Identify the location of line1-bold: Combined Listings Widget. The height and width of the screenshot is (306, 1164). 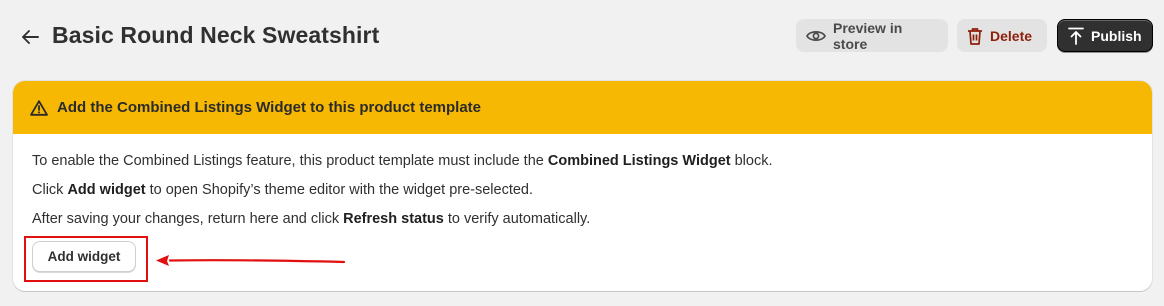
(639, 161).